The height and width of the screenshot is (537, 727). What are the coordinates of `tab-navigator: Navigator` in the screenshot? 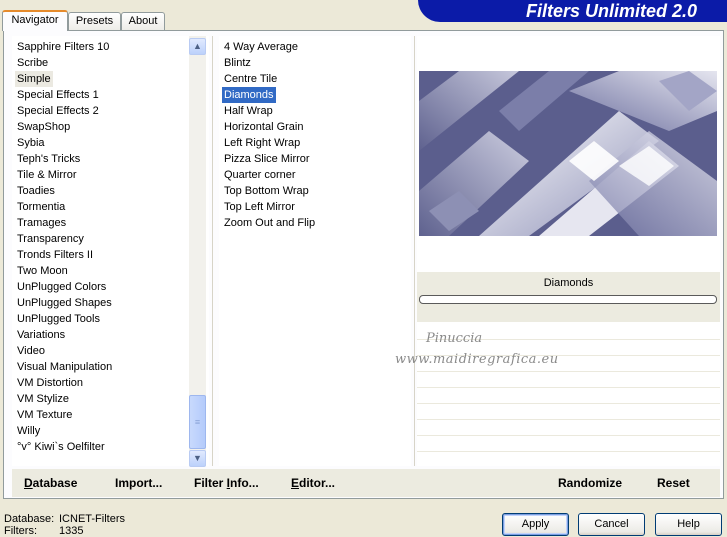 It's located at (35, 20).